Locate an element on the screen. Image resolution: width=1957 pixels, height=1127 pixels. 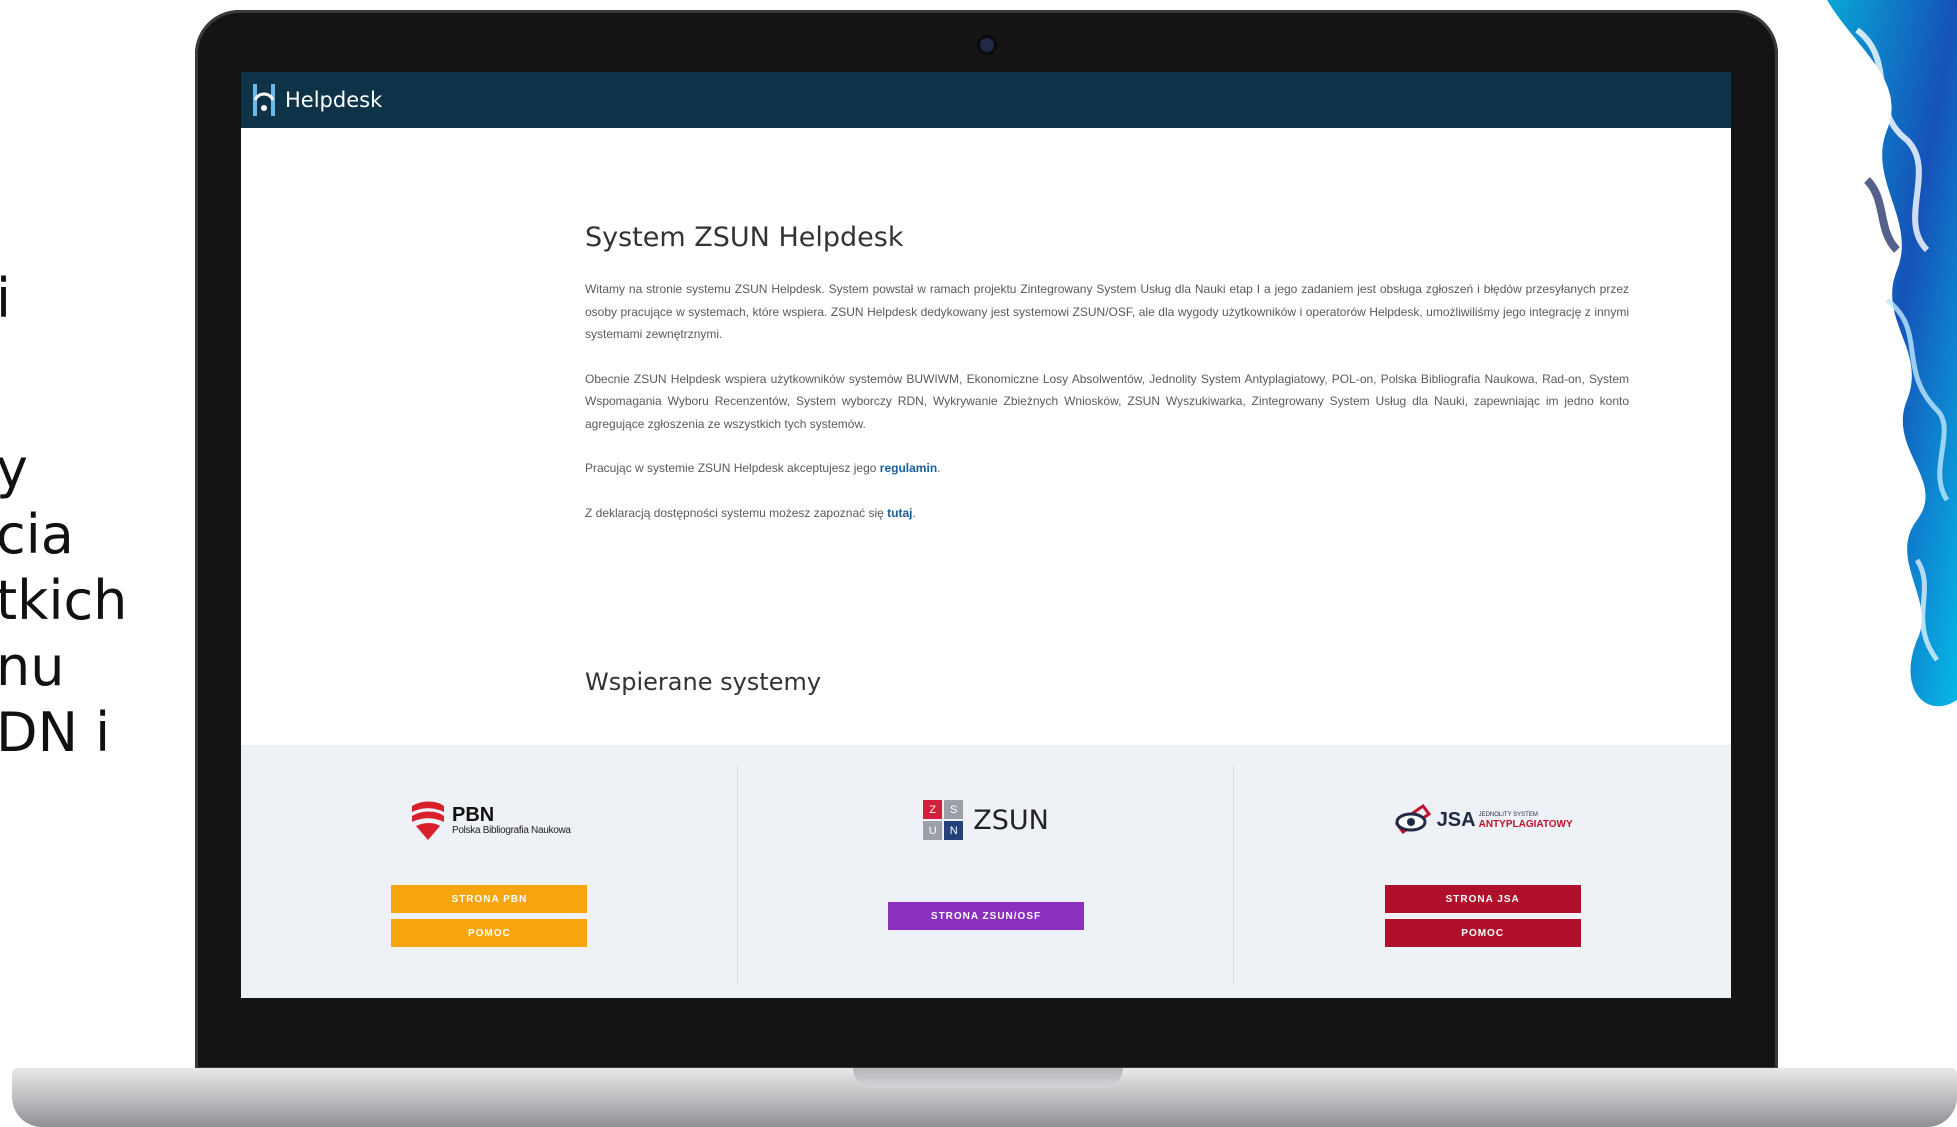
laptop-notch is located at coordinates (988, 1078).